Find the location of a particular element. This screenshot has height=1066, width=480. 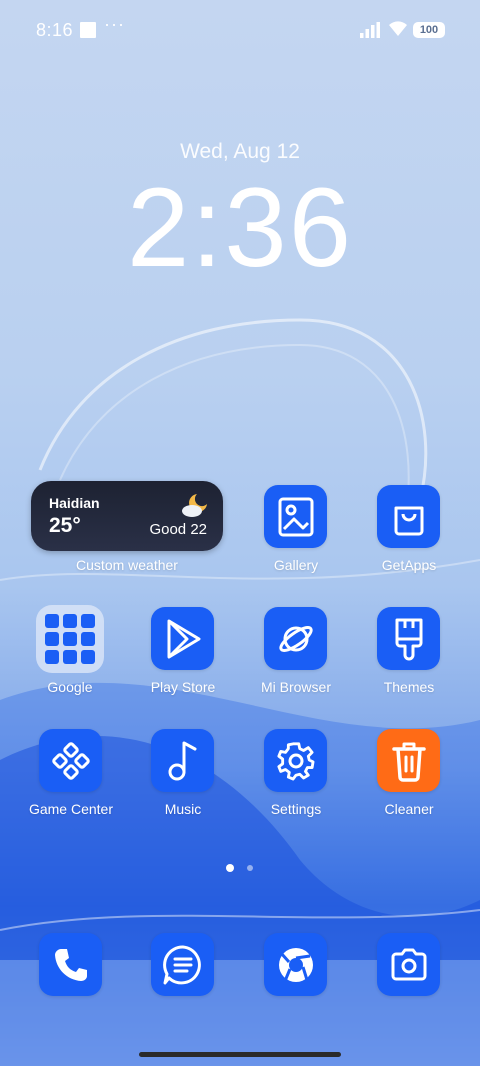

themes-label: Themes is located at coordinates (409, 687).